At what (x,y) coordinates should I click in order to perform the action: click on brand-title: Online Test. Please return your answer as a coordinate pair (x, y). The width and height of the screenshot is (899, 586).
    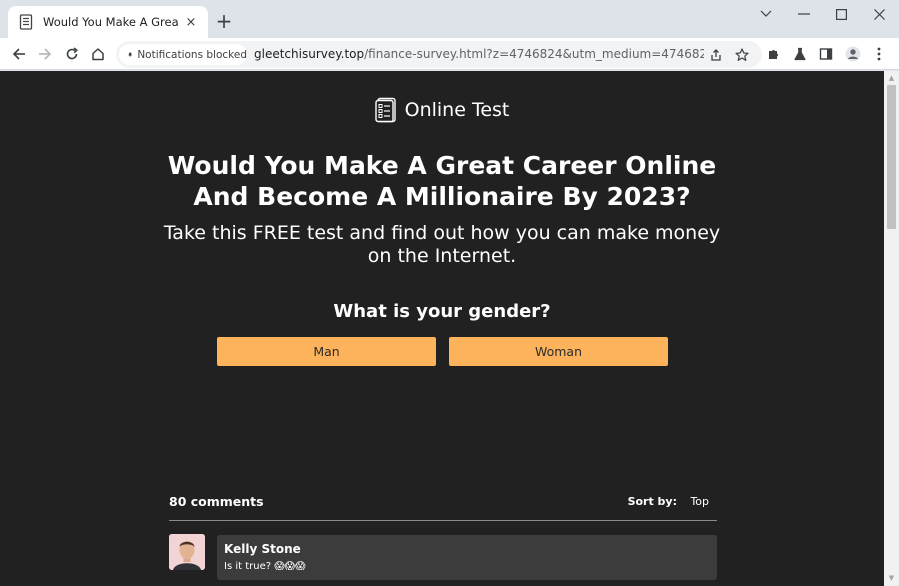
    Looking at the image, I should click on (457, 110).